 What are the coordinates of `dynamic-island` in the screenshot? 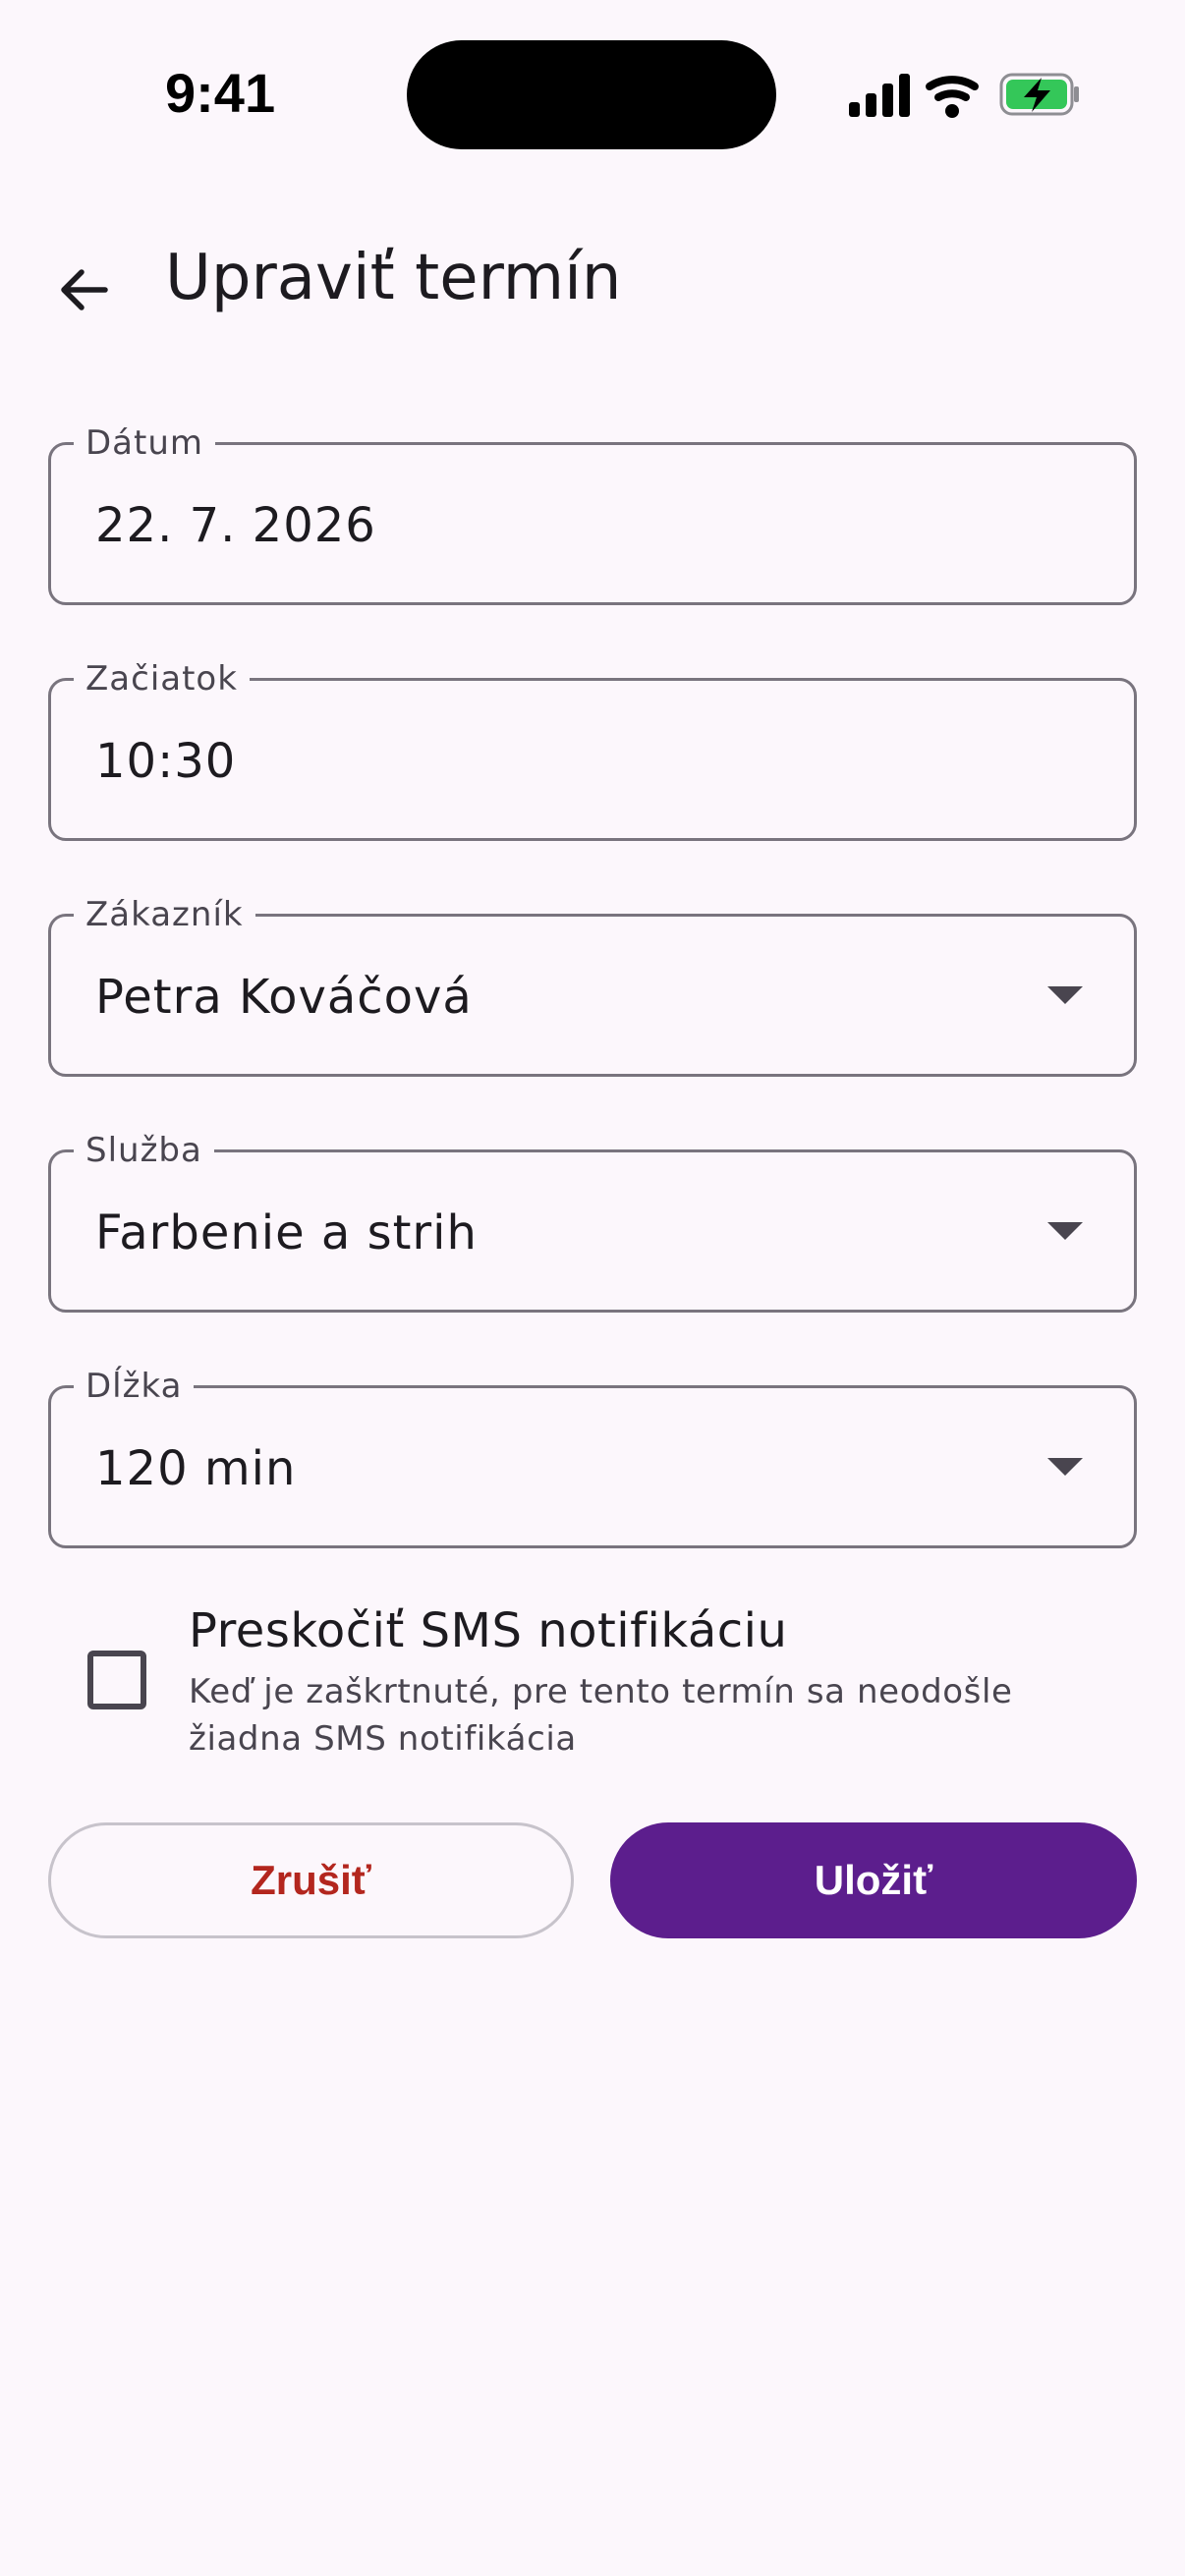 It's located at (592, 94).